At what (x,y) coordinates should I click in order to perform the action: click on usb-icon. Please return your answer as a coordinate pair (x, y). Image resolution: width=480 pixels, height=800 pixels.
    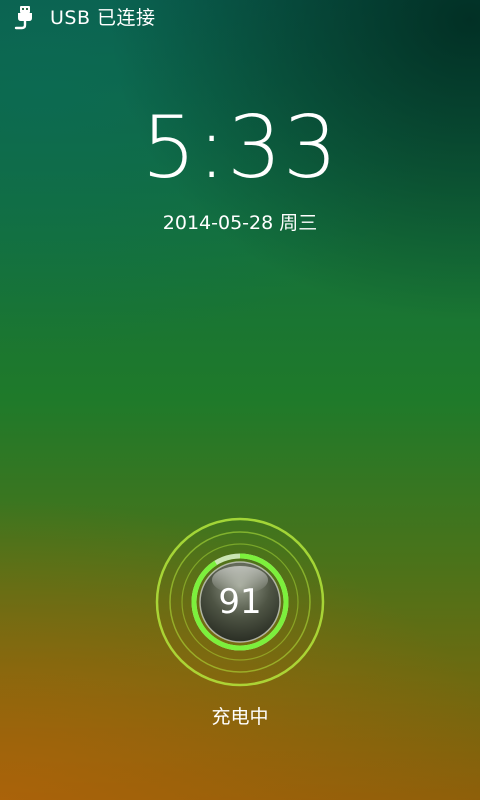
    Looking at the image, I should click on (23, 18).